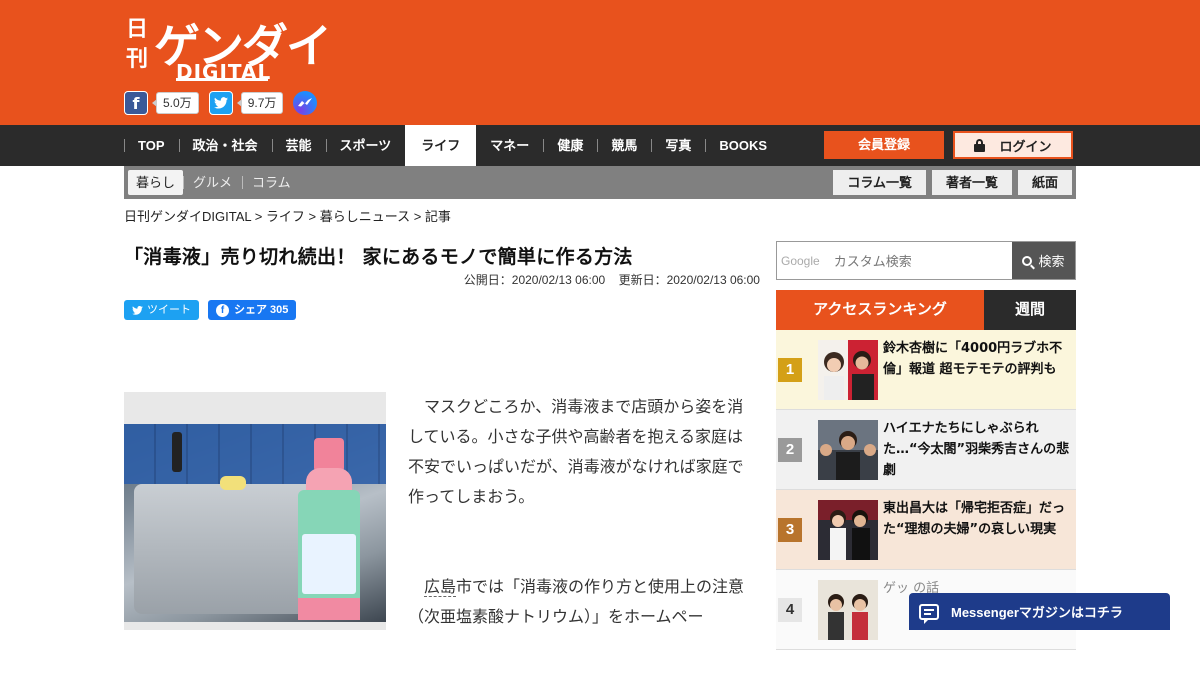 The width and height of the screenshot is (1200, 692). Describe the element at coordinates (441, 145) in the screenshot. I see `nav-item-life: ライフ` at that location.